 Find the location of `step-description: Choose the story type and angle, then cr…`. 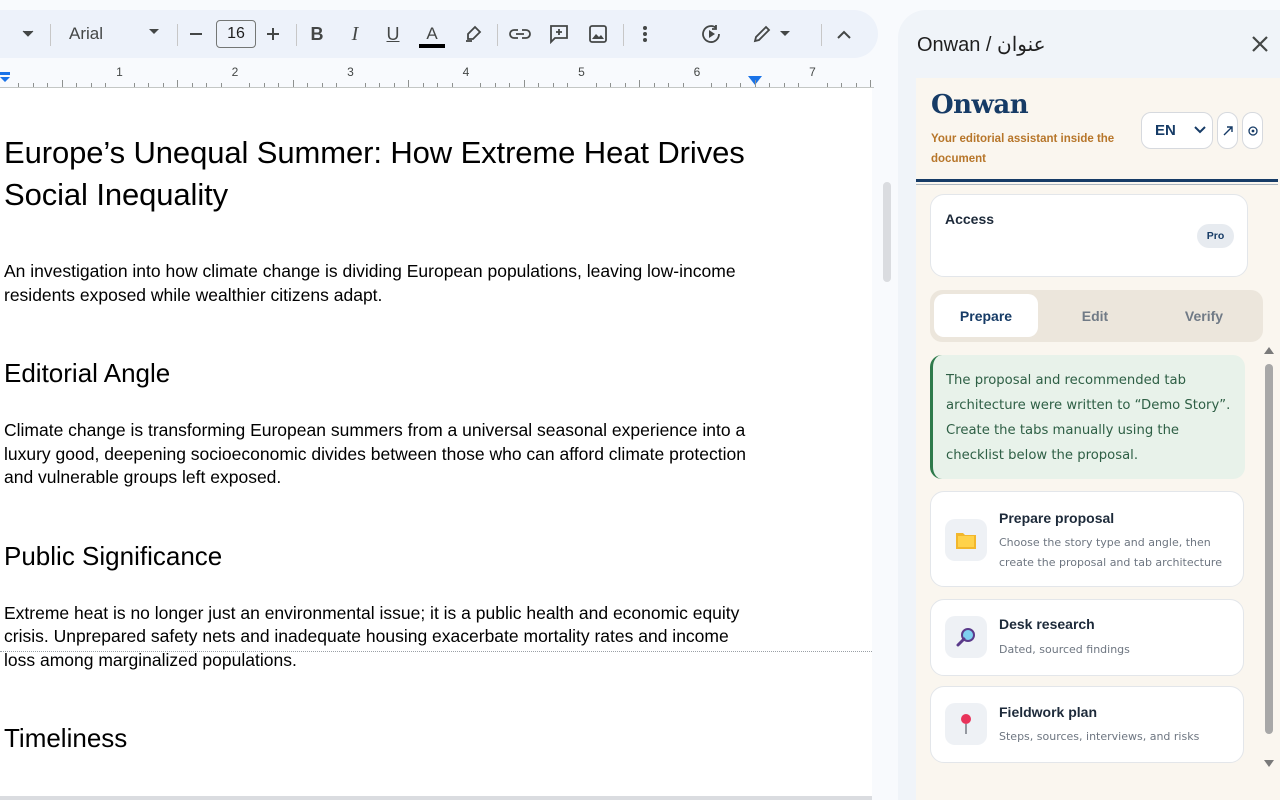

step-description: Choose the story type and angle, then cr… is located at coordinates (1110, 552).